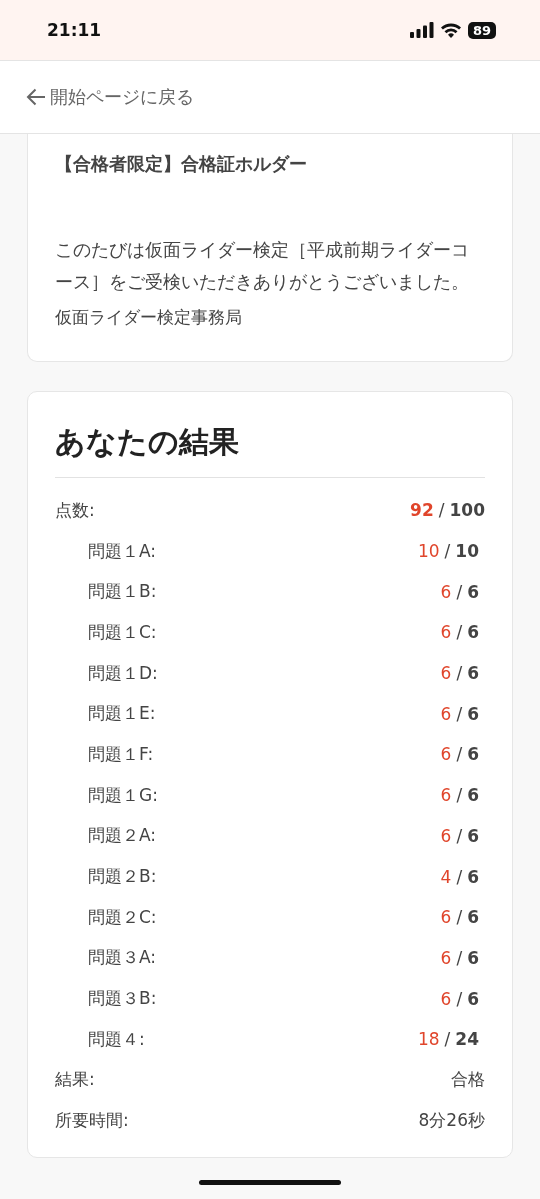 This screenshot has width=540, height=1199. I want to click on score-label: 問題１B:, so click(122, 592).